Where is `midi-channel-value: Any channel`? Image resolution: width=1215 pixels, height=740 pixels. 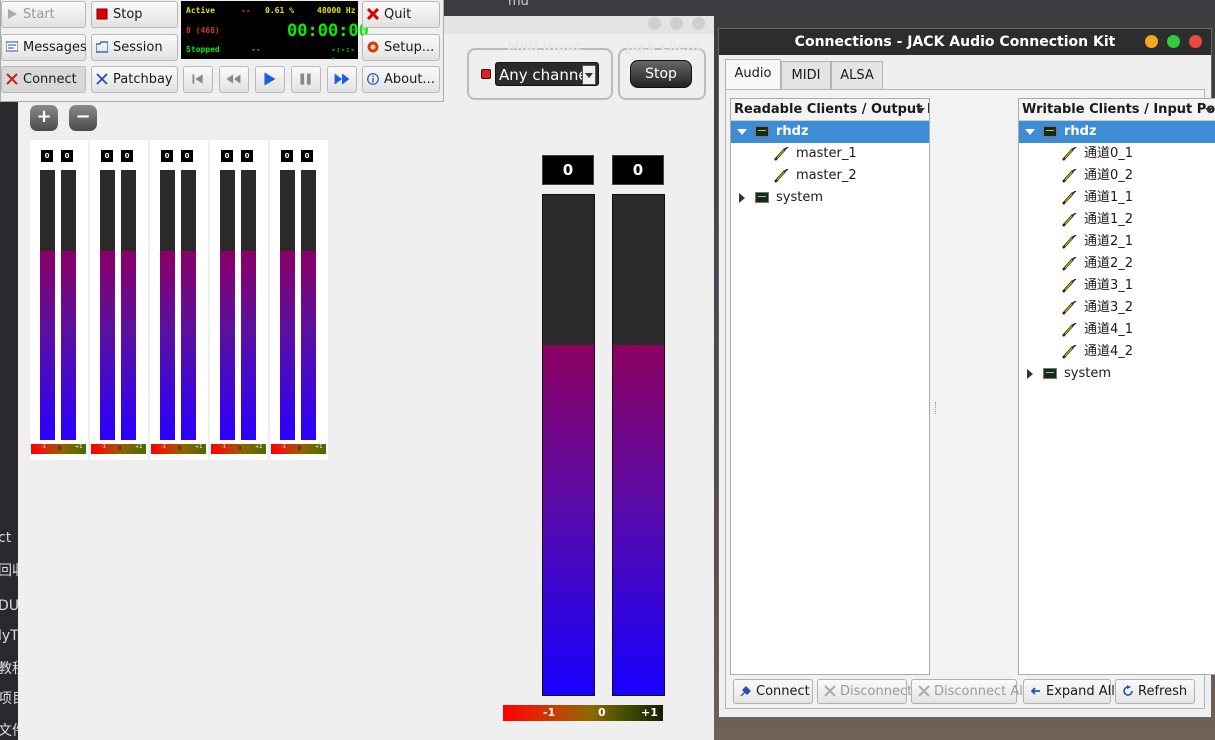
midi-channel-value: Any channel is located at coordinates (545, 75).